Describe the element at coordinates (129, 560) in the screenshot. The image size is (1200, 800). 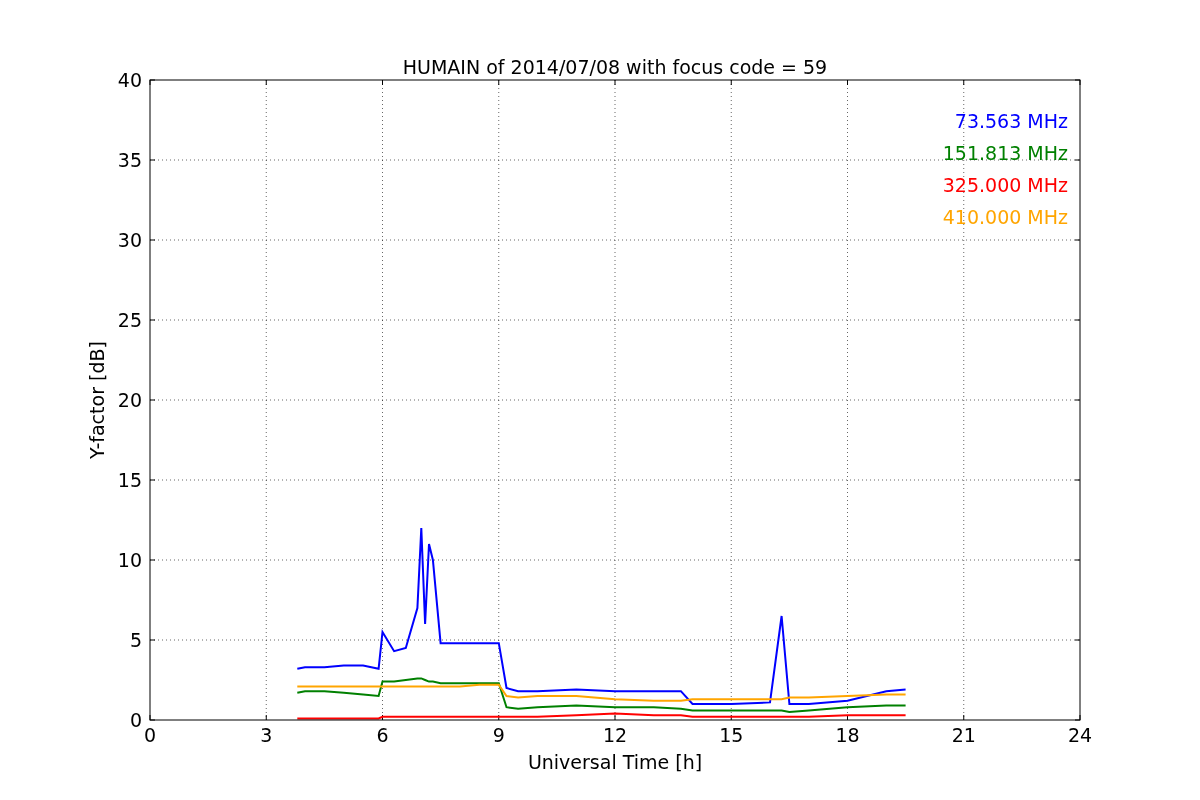
I see `tick-label: 10` at that location.